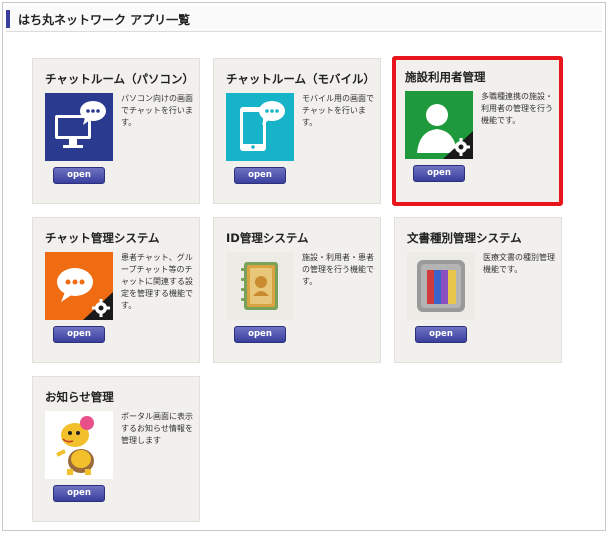 The width and height of the screenshot is (608, 533). I want to click on page-header: はち丸ネットワーク アプリ一覧, so click(304, 19).